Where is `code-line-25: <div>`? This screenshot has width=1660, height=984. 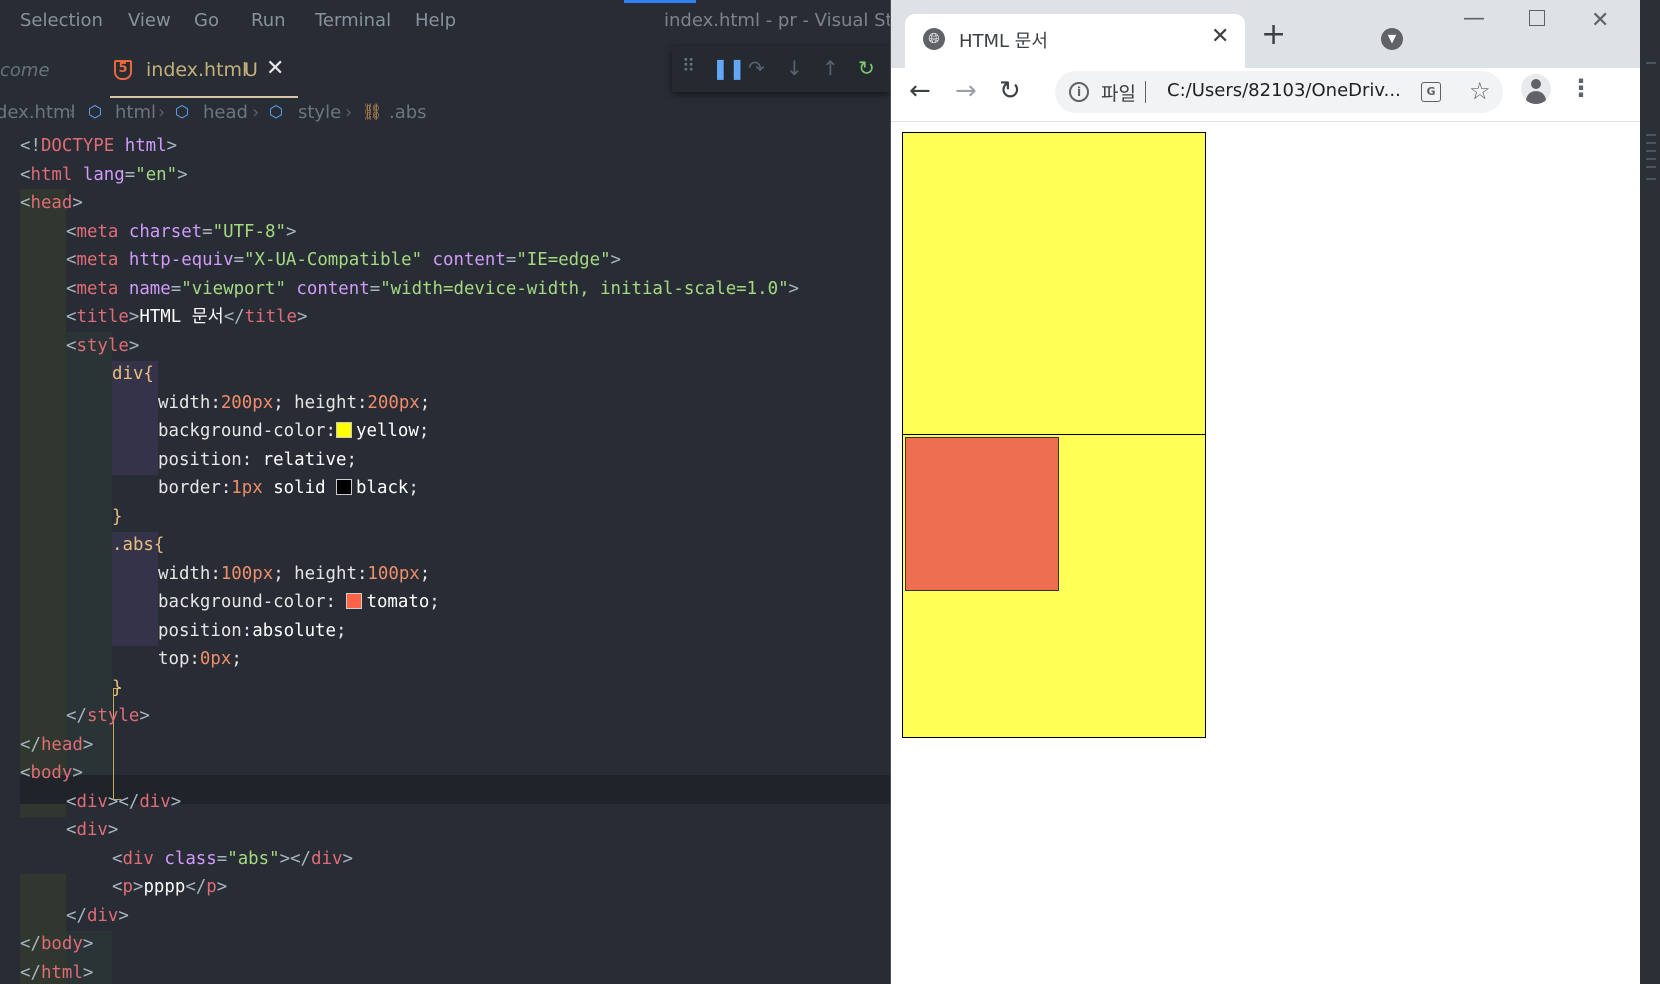 code-line-25: <div> is located at coordinates (92, 830).